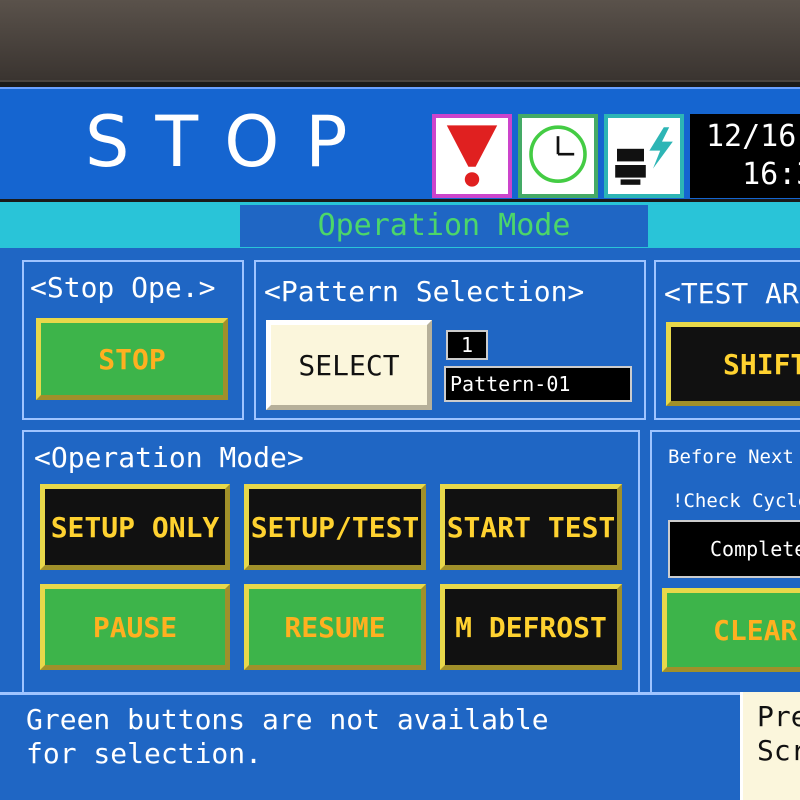 The height and width of the screenshot is (800, 800). I want to click on pattern-name-display: Pattern-01, so click(538, 384).